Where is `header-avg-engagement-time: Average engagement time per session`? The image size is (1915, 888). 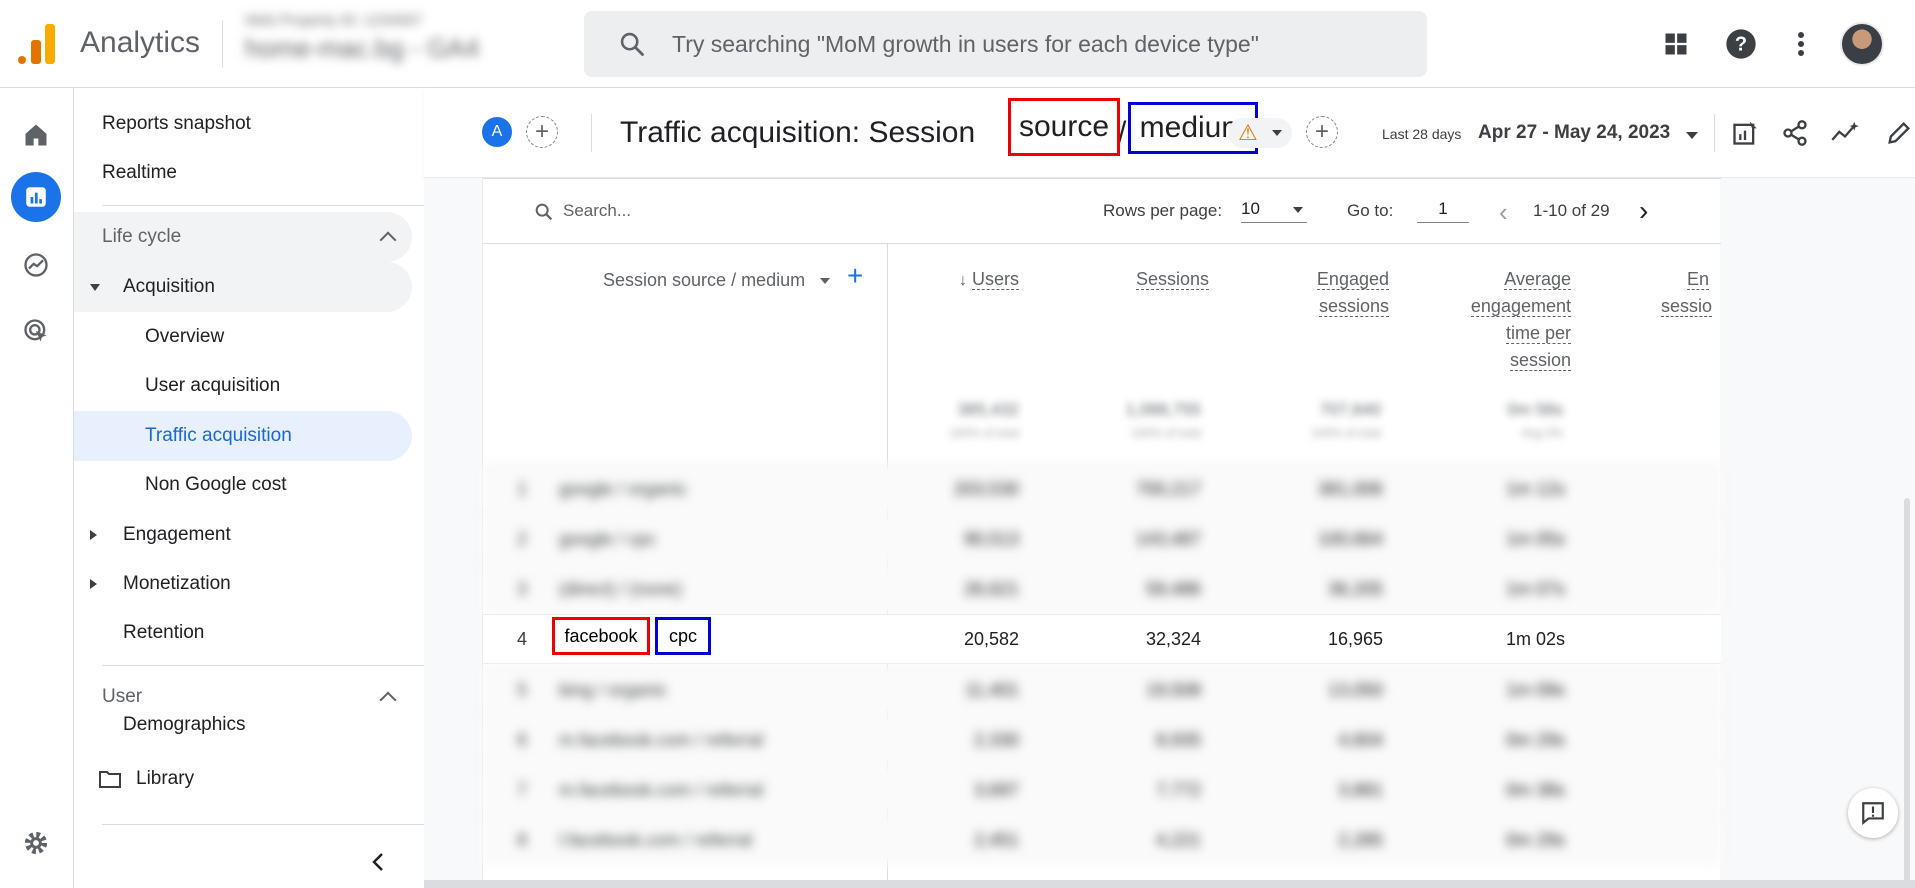
header-avg-engagement-time: Average engagement time per session is located at coordinates (1500, 320).